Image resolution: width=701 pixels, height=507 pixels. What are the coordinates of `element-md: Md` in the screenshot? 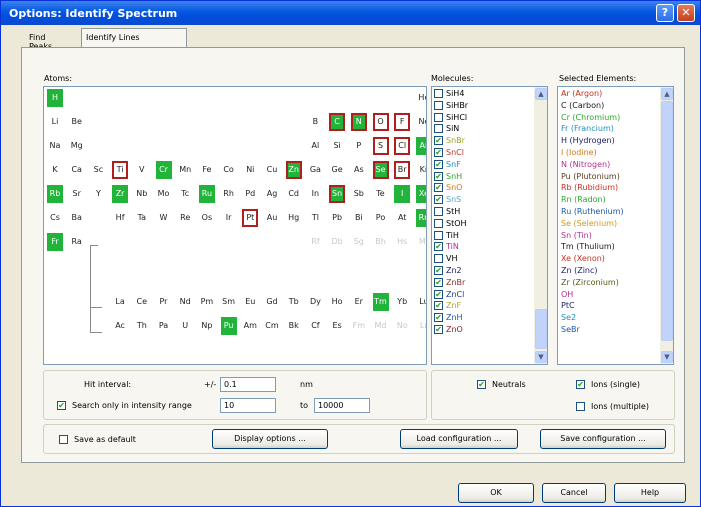 It's located at (381, 326).